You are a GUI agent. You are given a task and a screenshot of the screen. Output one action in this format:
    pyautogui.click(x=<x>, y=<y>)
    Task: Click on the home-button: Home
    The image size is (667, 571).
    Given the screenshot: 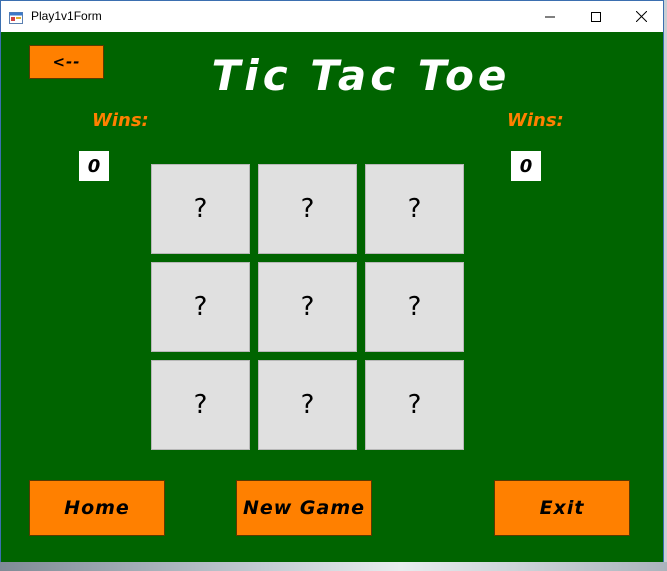 What is the action you would take?
    pyautogui.click(x=97, y=508)
    